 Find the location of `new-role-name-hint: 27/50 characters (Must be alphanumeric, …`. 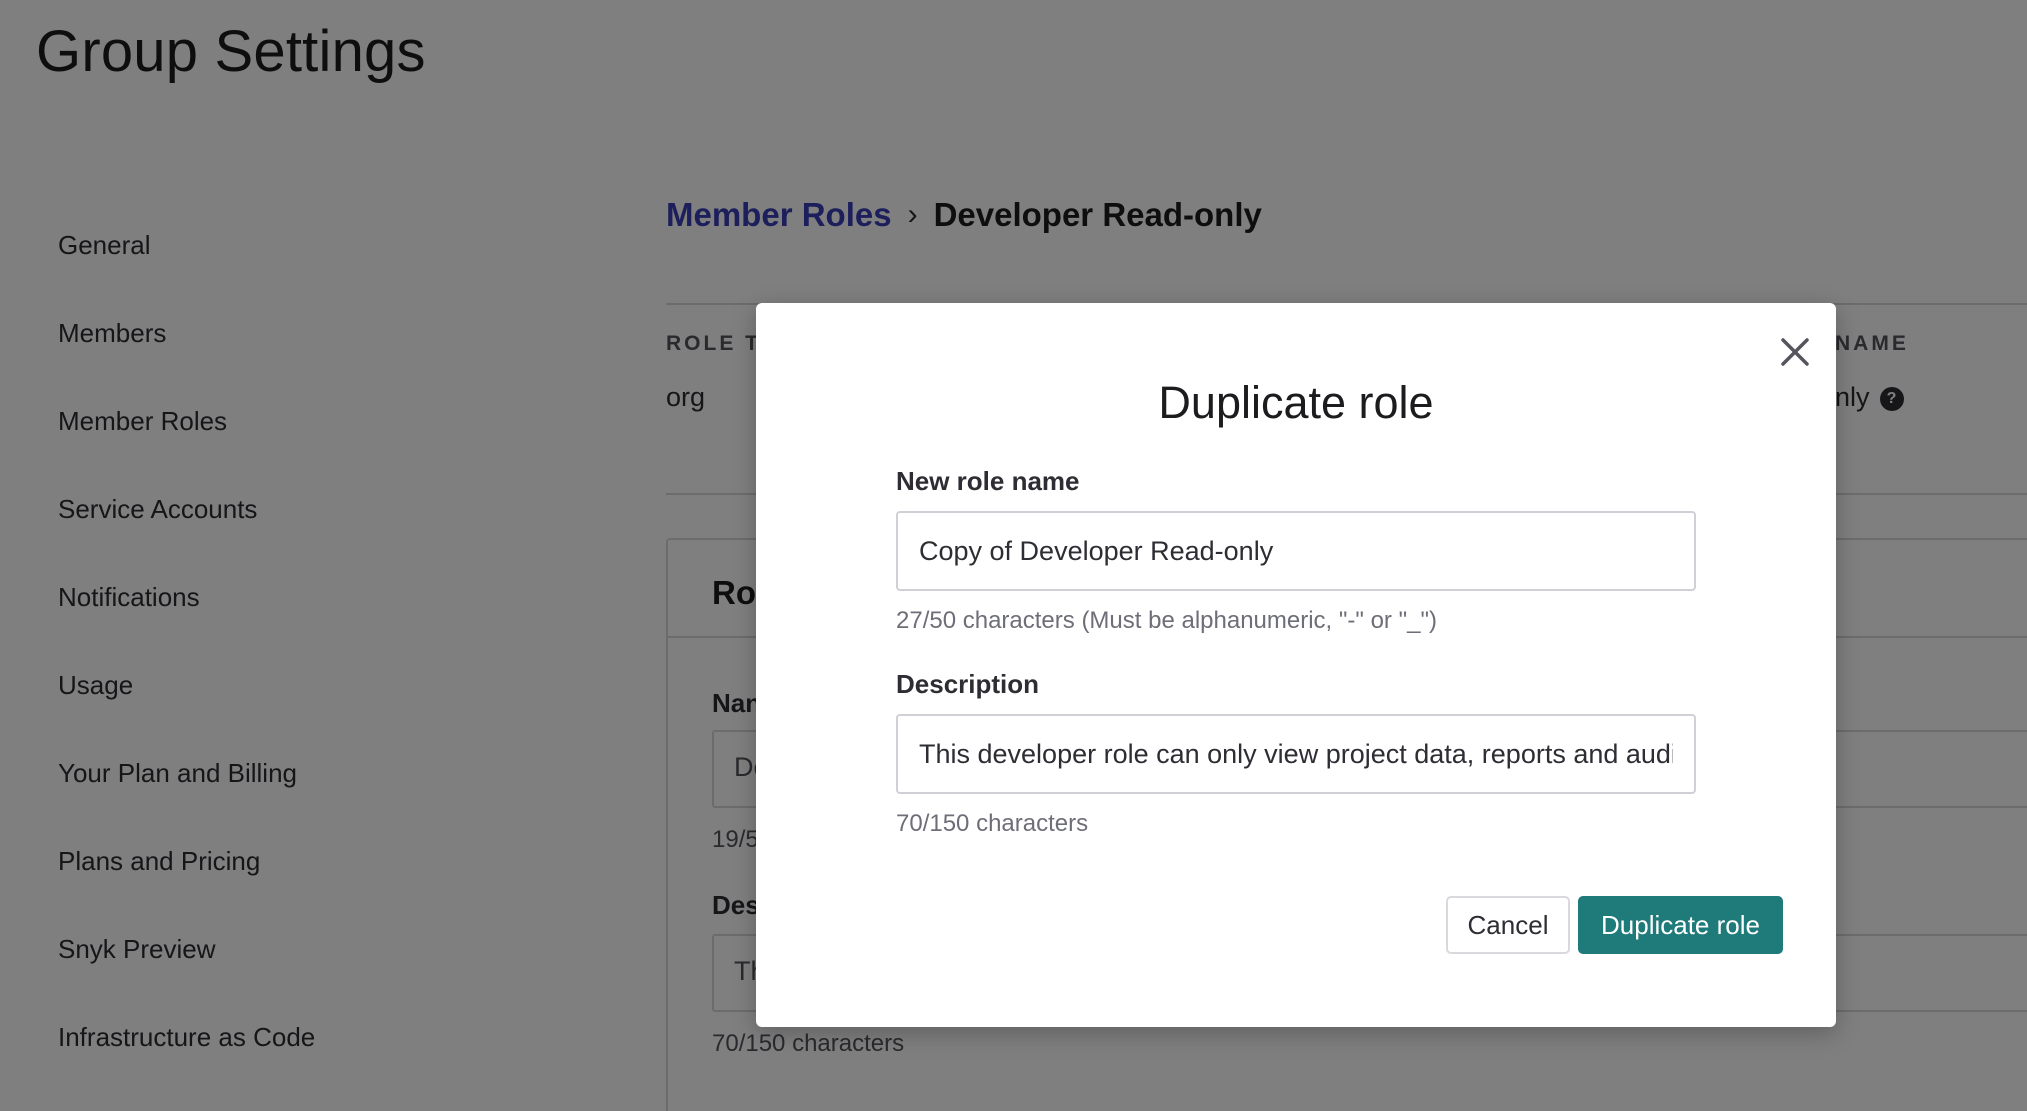

new-role-name-hint: 27/50 characters (Must be alphanumeric, … is located at coordinates (1166, 620).